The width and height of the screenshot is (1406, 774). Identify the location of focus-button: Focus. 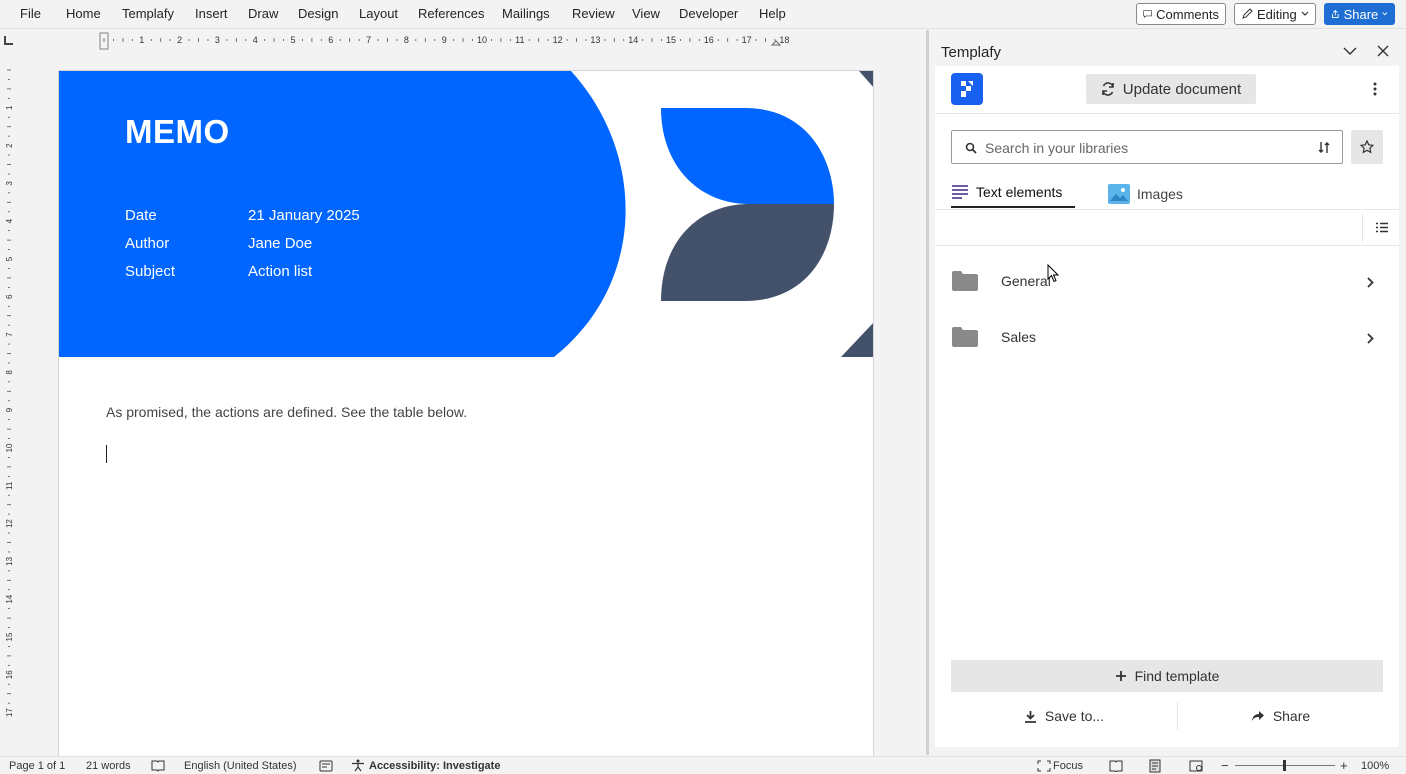
(1068, 766).